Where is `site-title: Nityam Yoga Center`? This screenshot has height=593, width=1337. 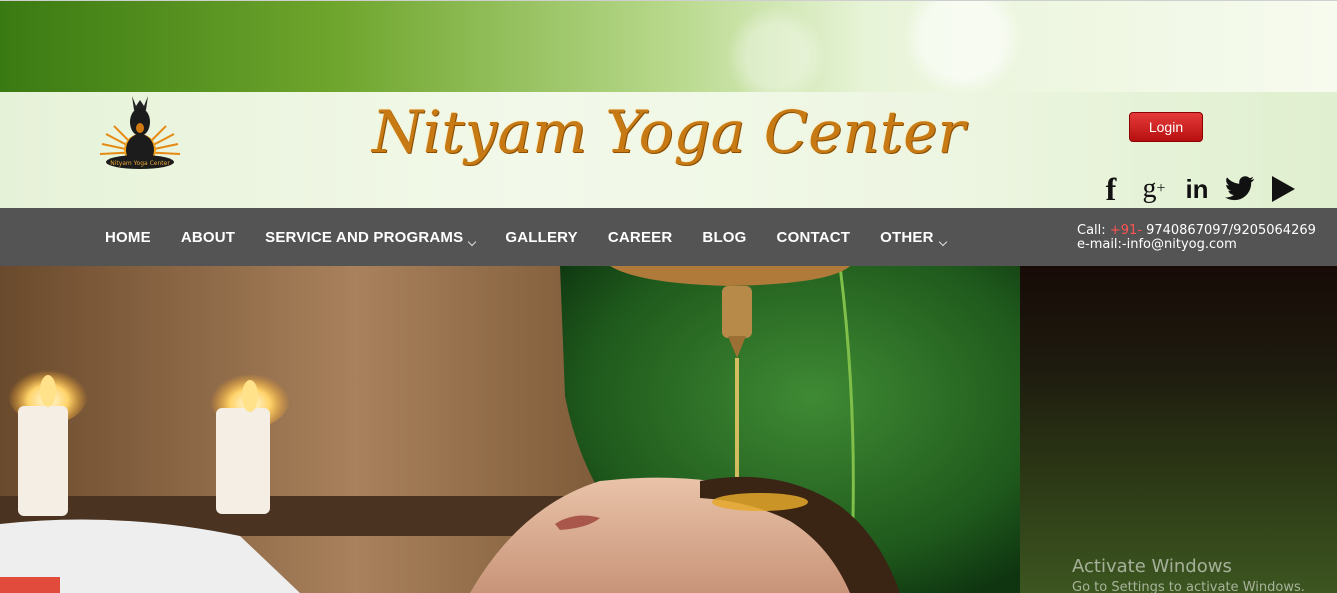
site-title: Nityam Yoga Center is located at coordinates (669, 132).